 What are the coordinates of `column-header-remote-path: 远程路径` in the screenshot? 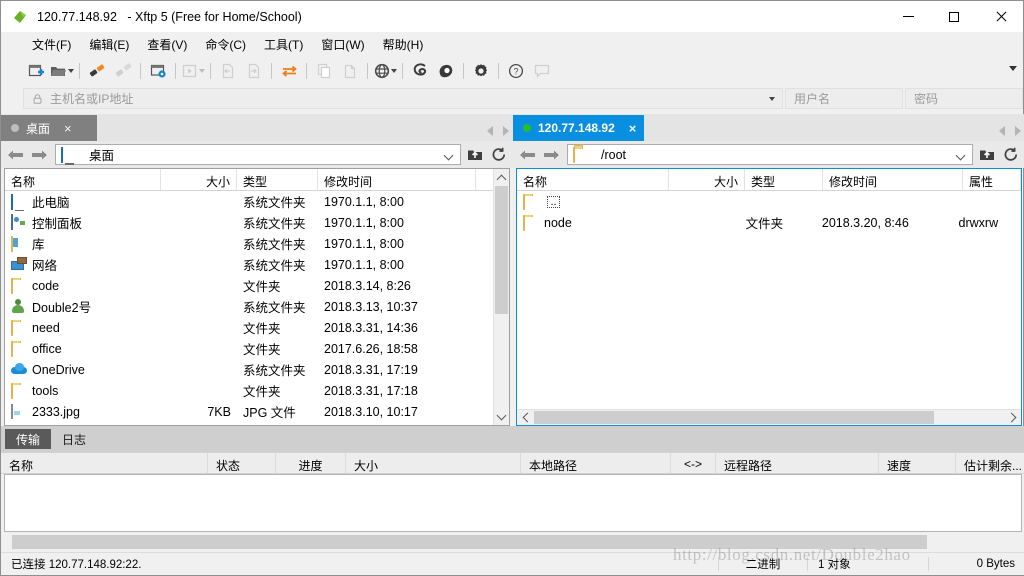 It's located at (797, 463).